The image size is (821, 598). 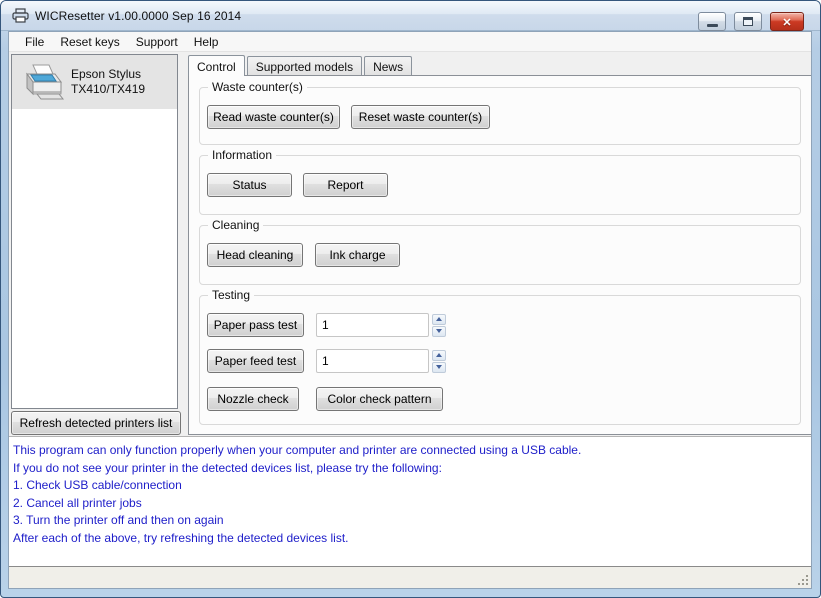 I want to click on status-button: Status, so click(x=249, y=185).